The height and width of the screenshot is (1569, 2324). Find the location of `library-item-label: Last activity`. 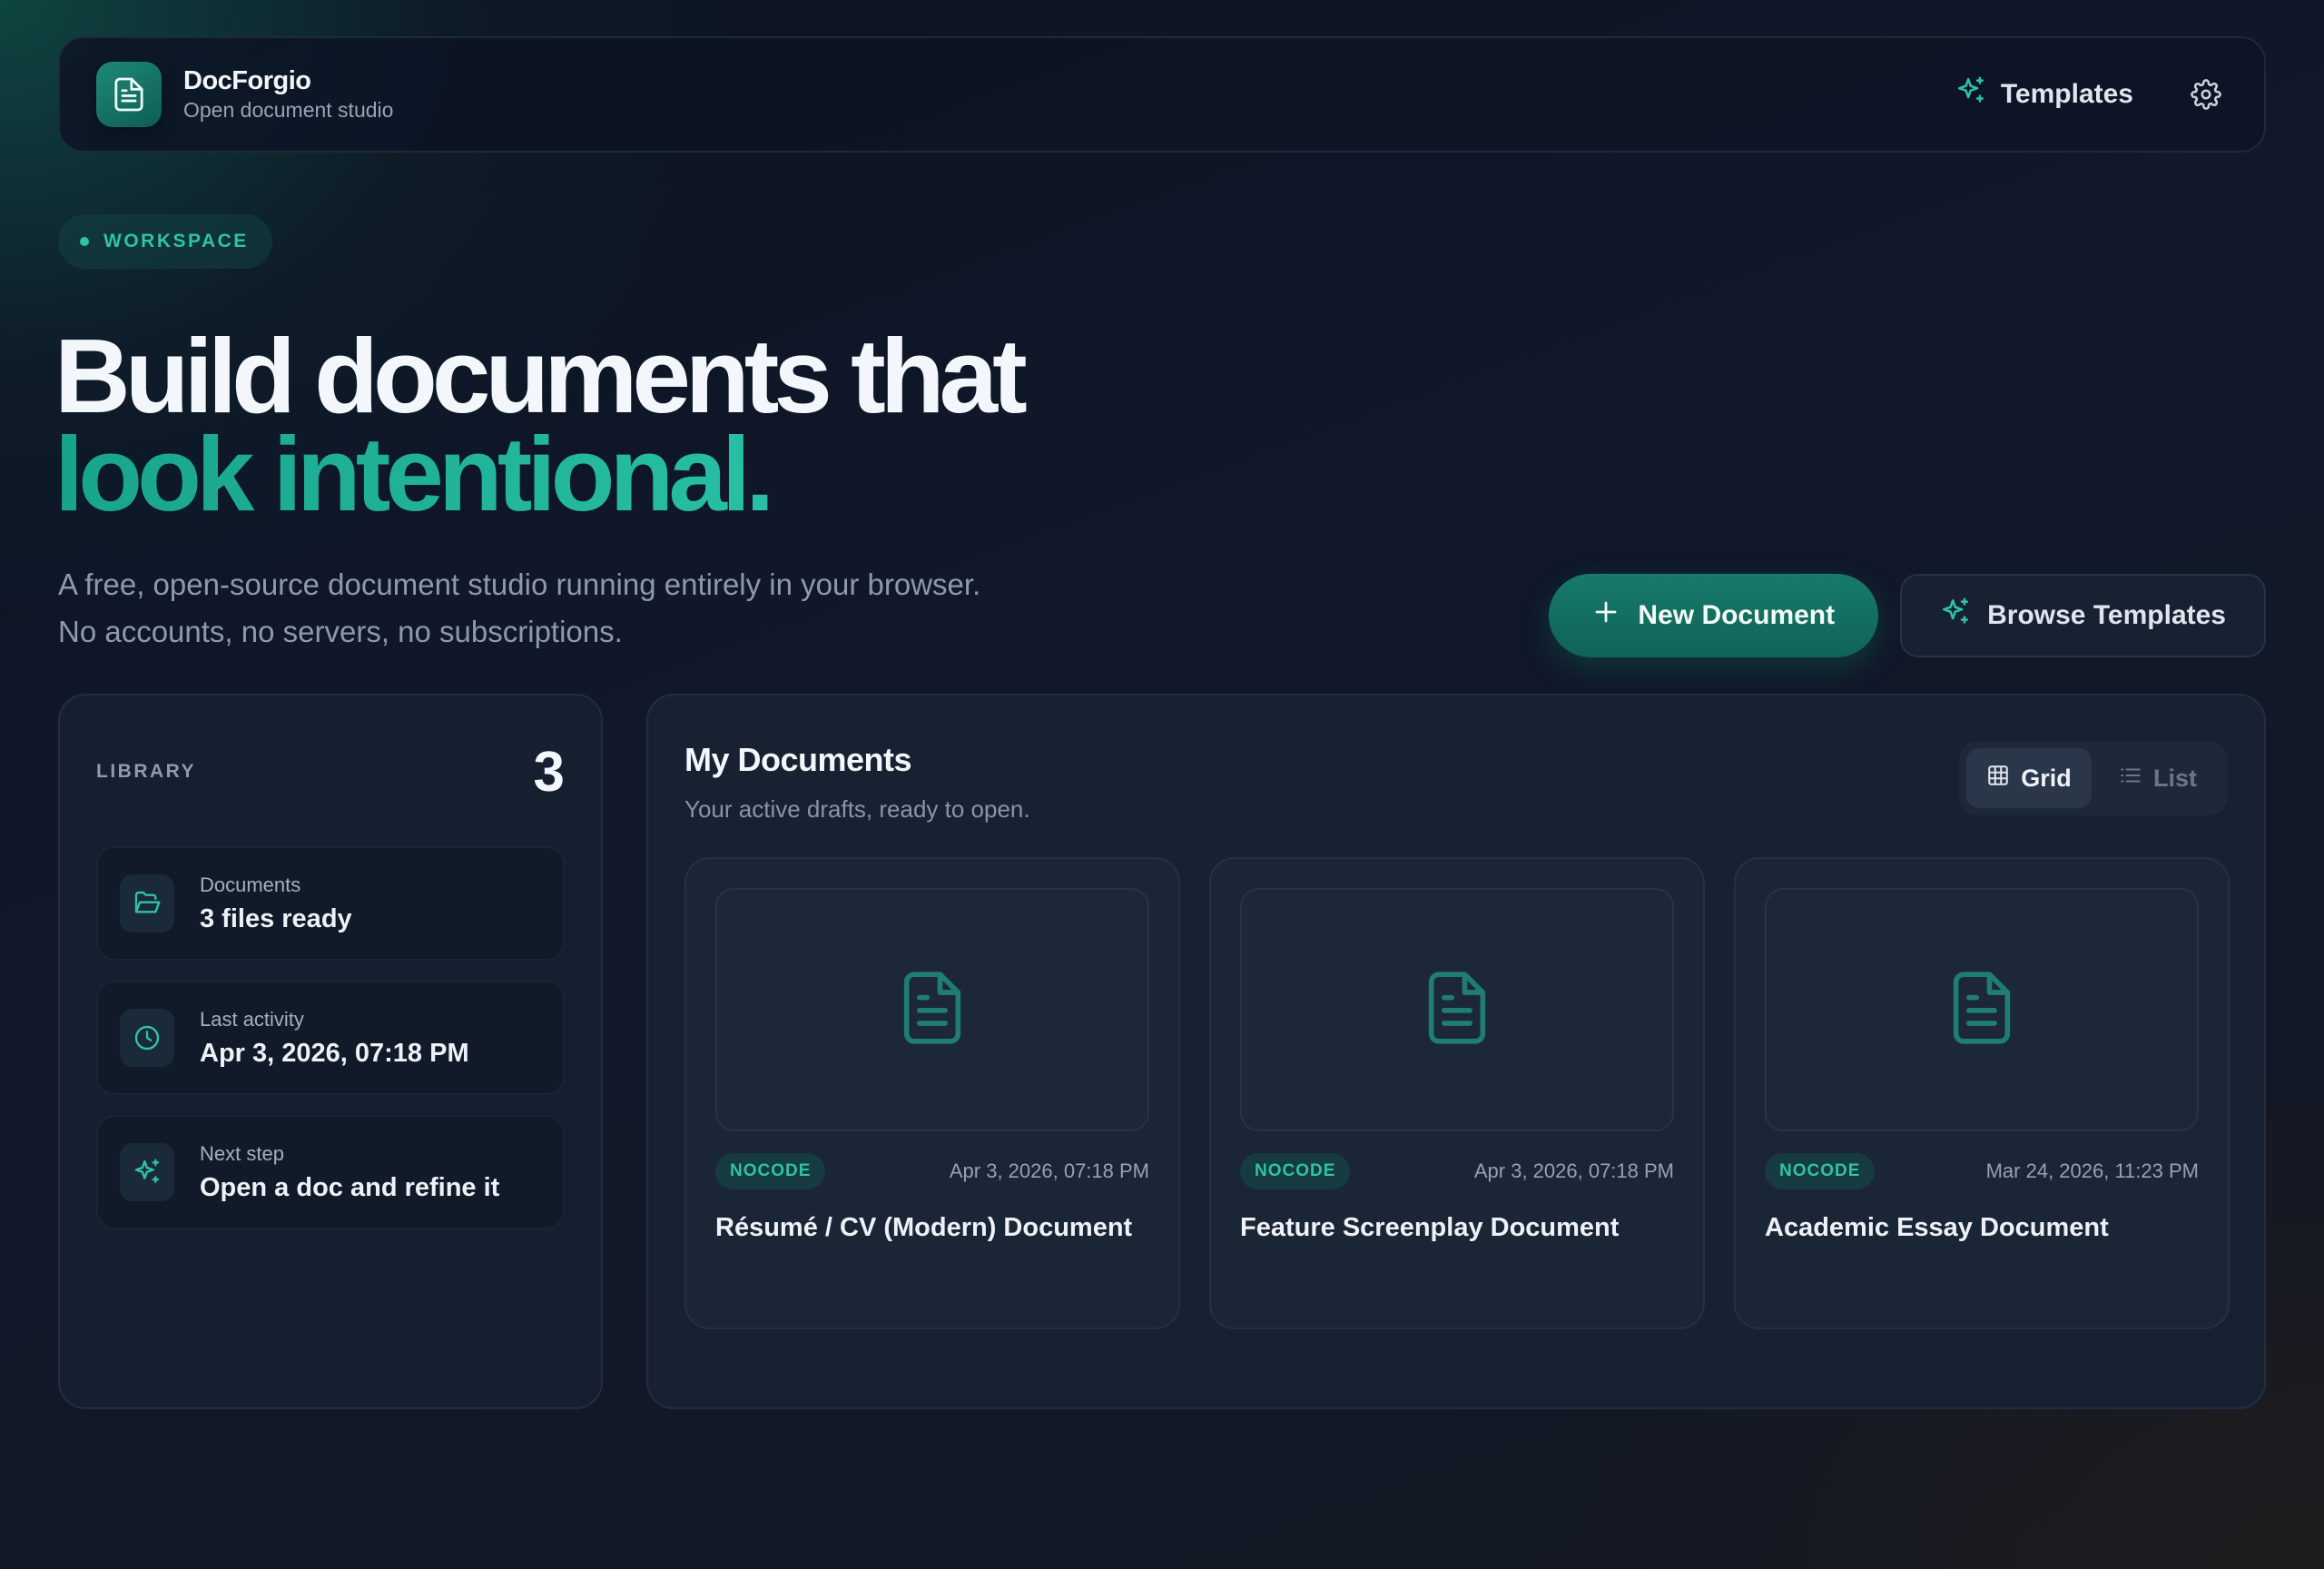

library-item-label: Last activity is located at coordinates (252, 1019).